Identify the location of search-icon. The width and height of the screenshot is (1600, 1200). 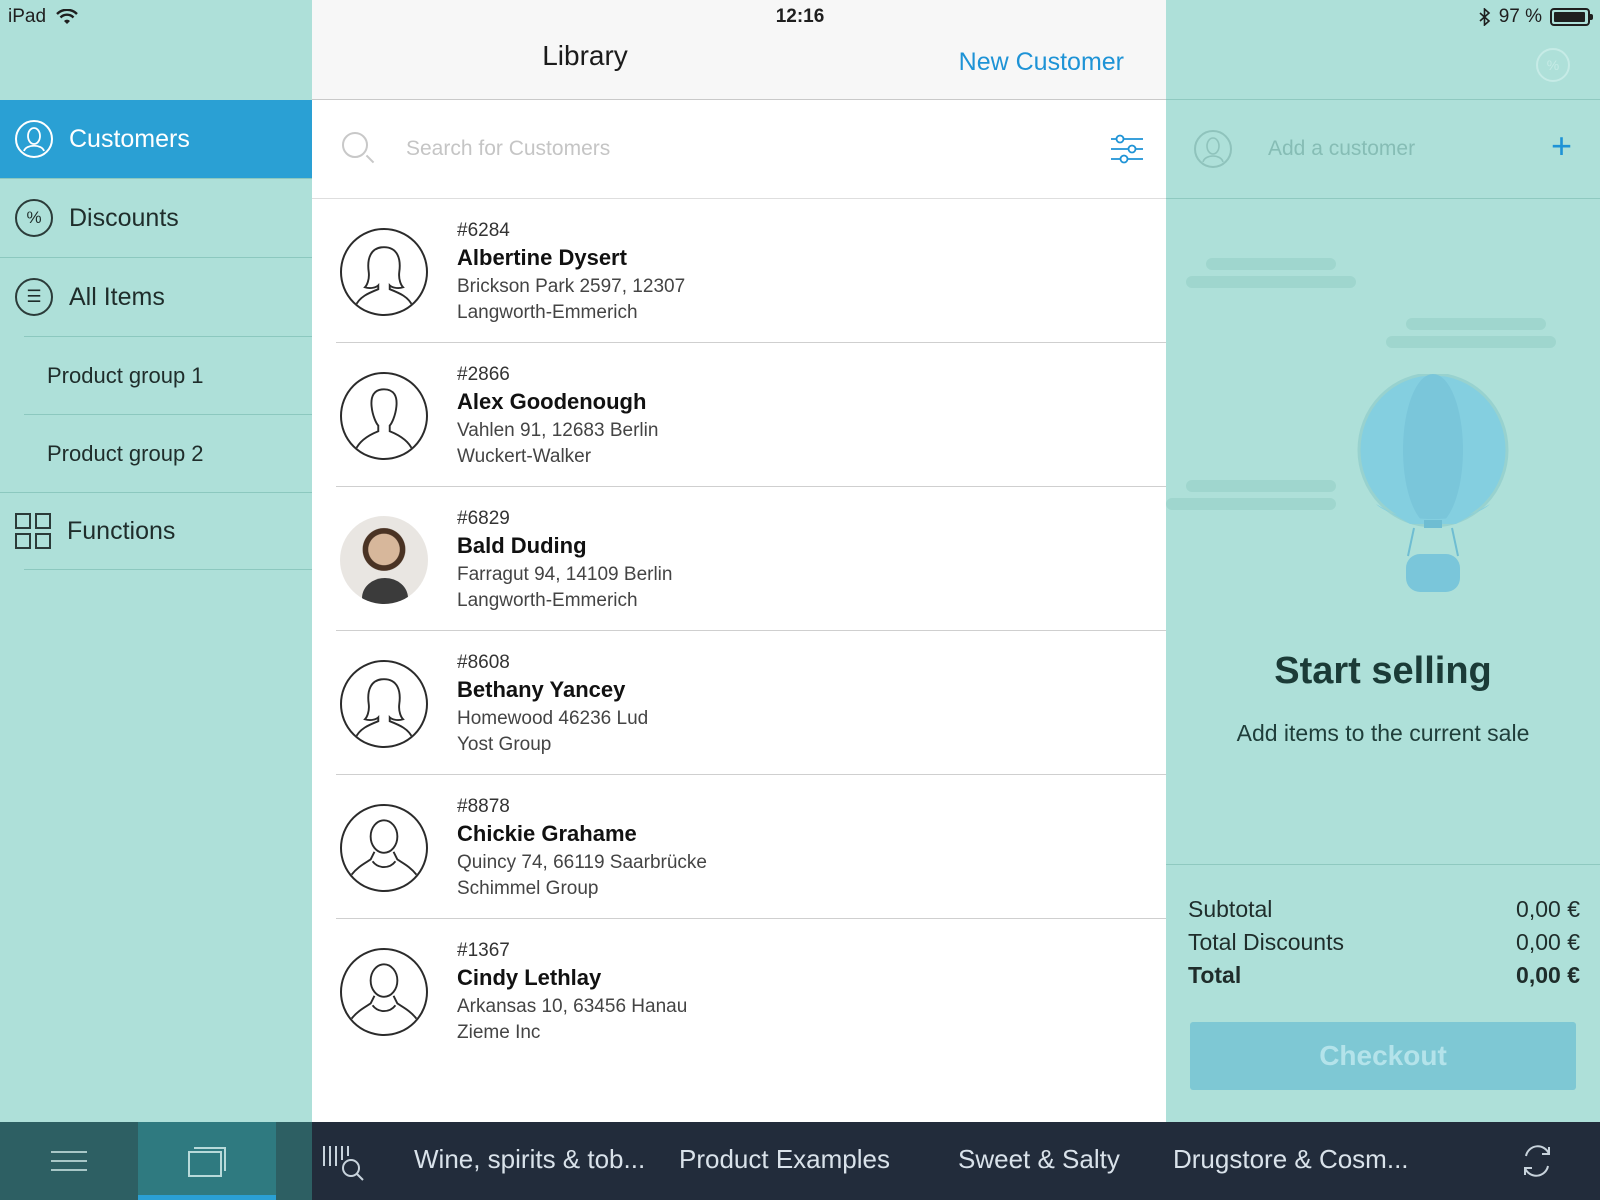
(355, 145).